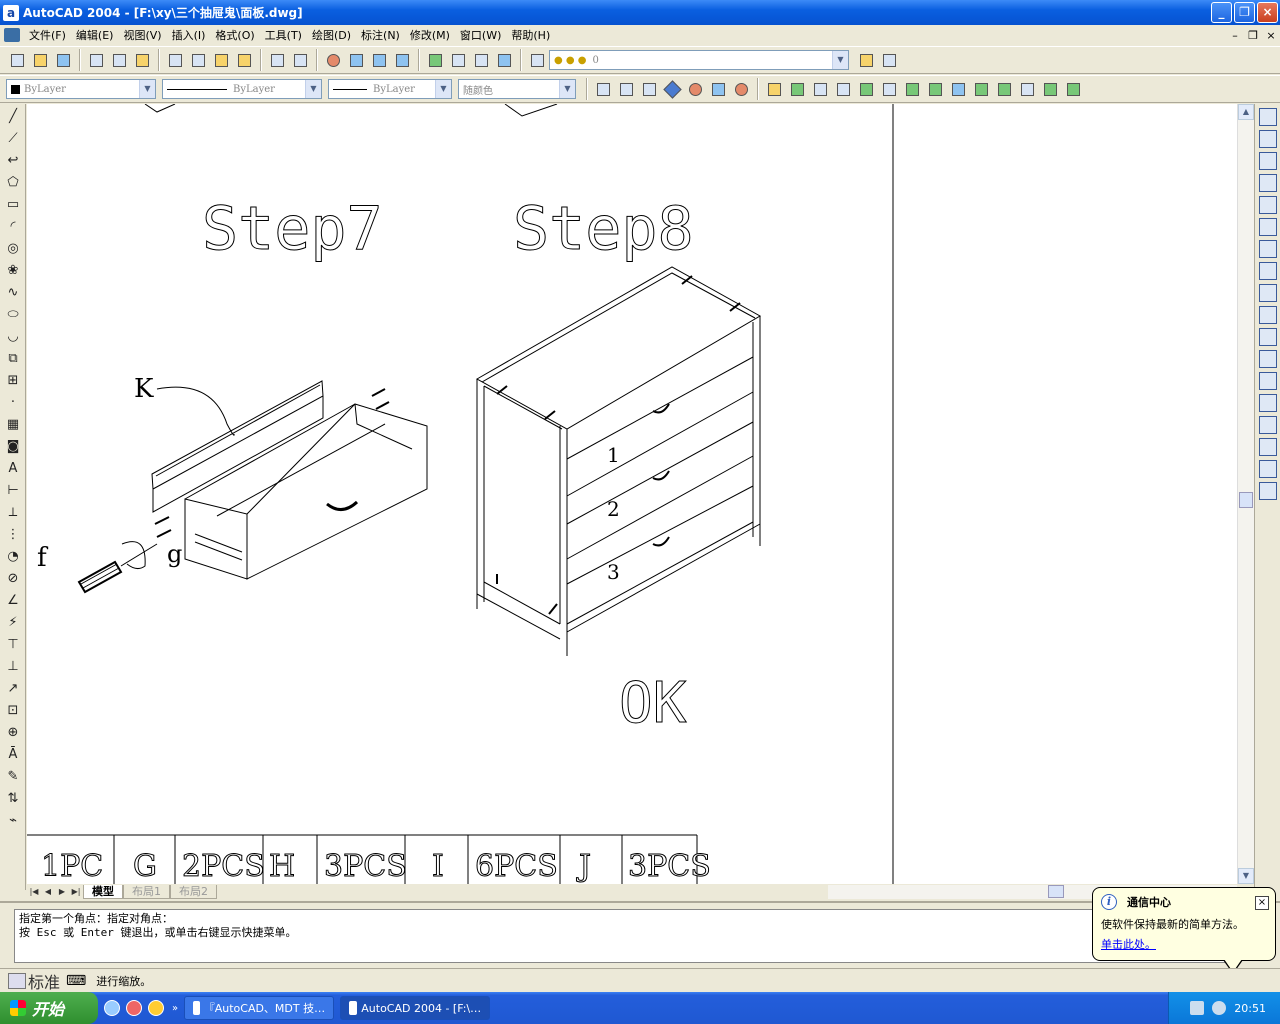  What do you see at coordinates (12, 35) in the screenshot?
I see `document-icon` at bounding box center [12, 35].